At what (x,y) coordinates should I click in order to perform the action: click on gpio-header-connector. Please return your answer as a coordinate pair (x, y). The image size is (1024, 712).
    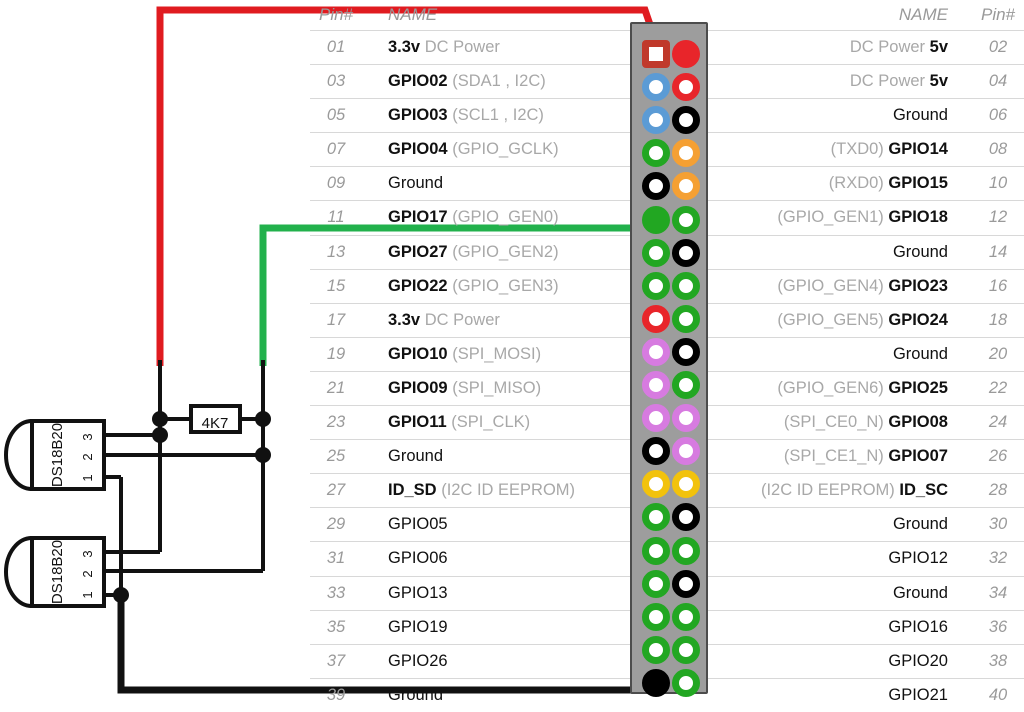
    Looking at the image, I should click on (669, 359).